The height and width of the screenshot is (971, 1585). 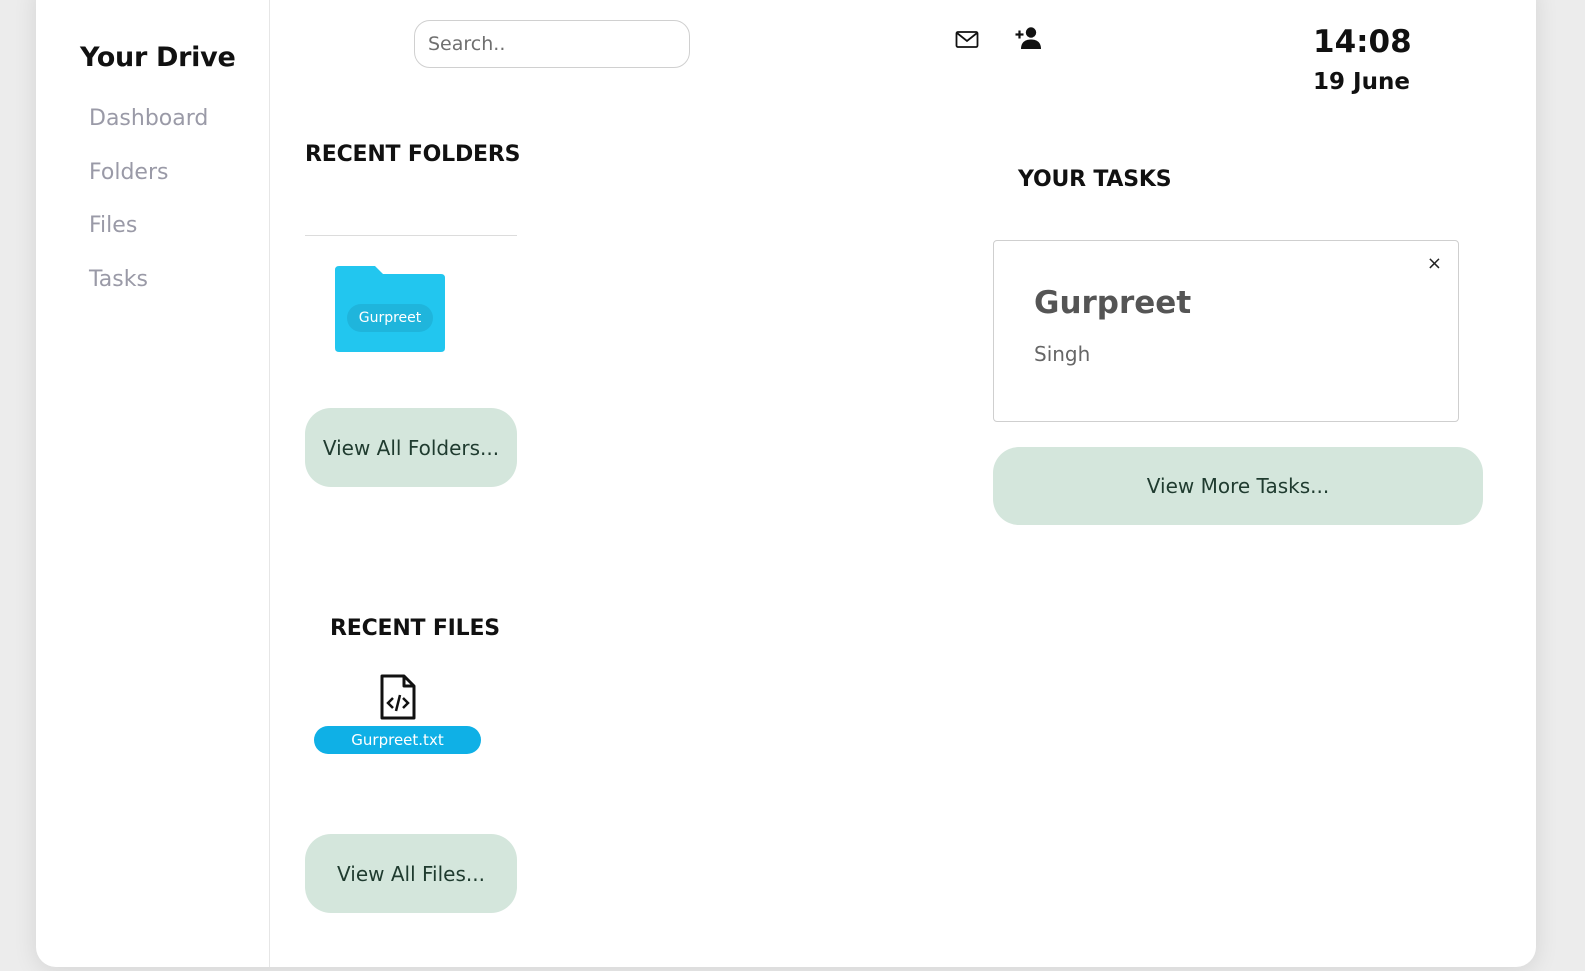 I want to click on folder-item: Gurpreet, so click(x=390, y=309).